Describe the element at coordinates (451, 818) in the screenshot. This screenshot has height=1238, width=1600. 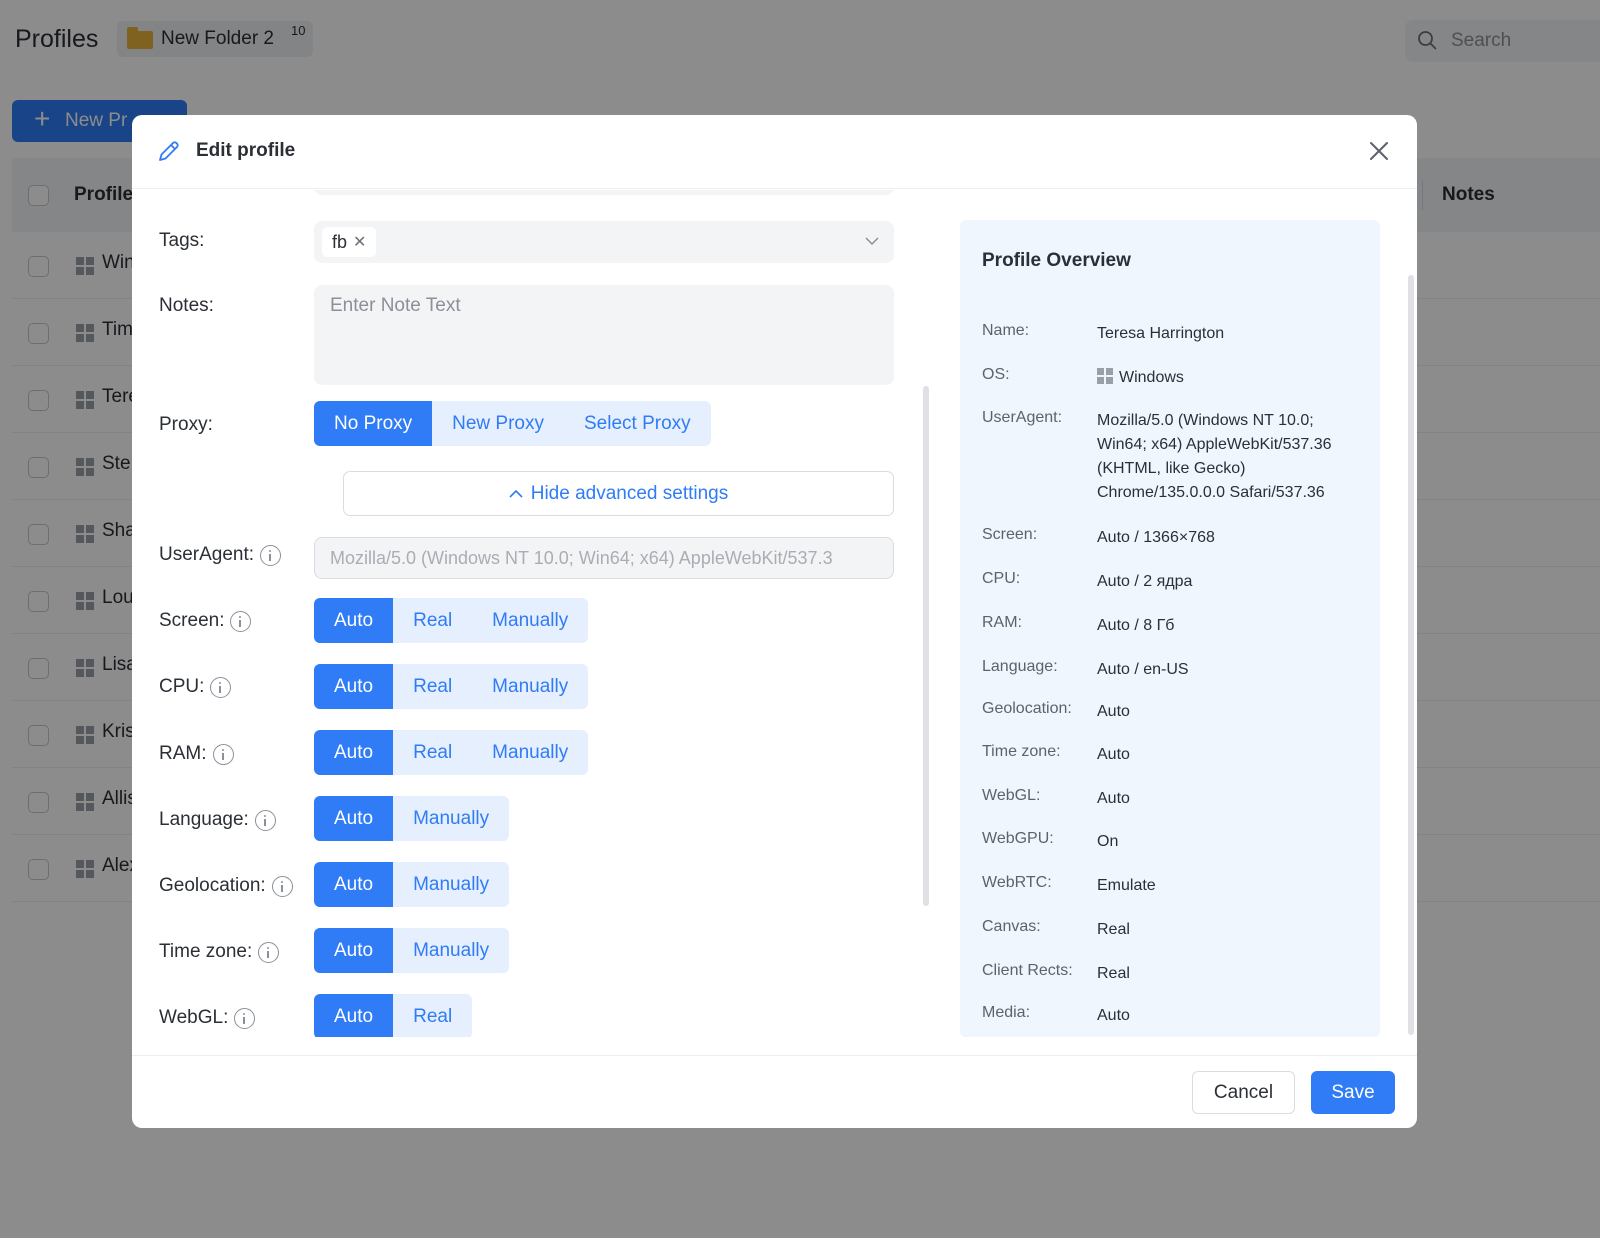
I see `language-manually-button: Manually` at that location.